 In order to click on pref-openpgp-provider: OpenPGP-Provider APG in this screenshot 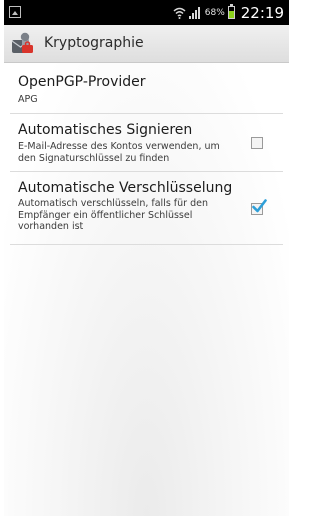, I will do `click(146, 92)`.